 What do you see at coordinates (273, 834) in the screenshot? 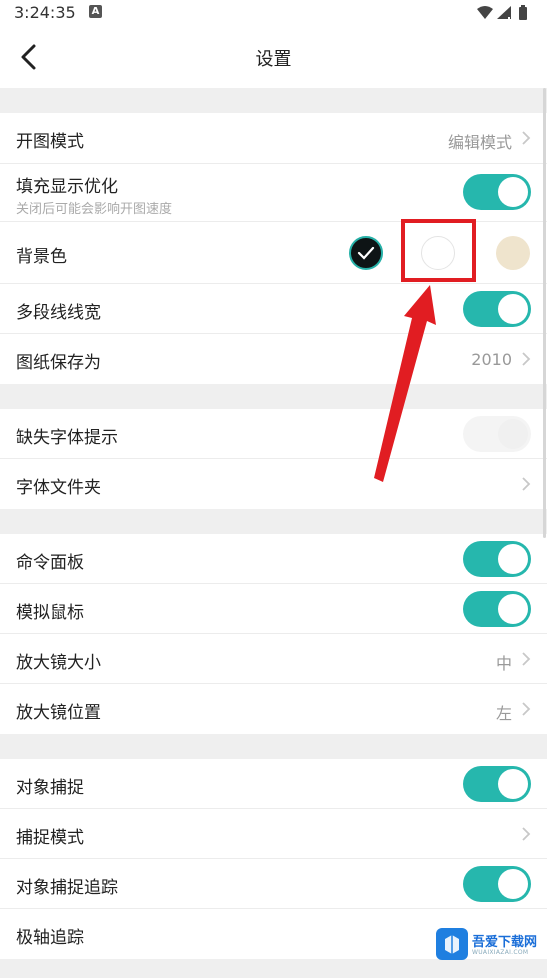
I see `setting-snap-mode: 捕捉模式` at bounding box center [273, 834].